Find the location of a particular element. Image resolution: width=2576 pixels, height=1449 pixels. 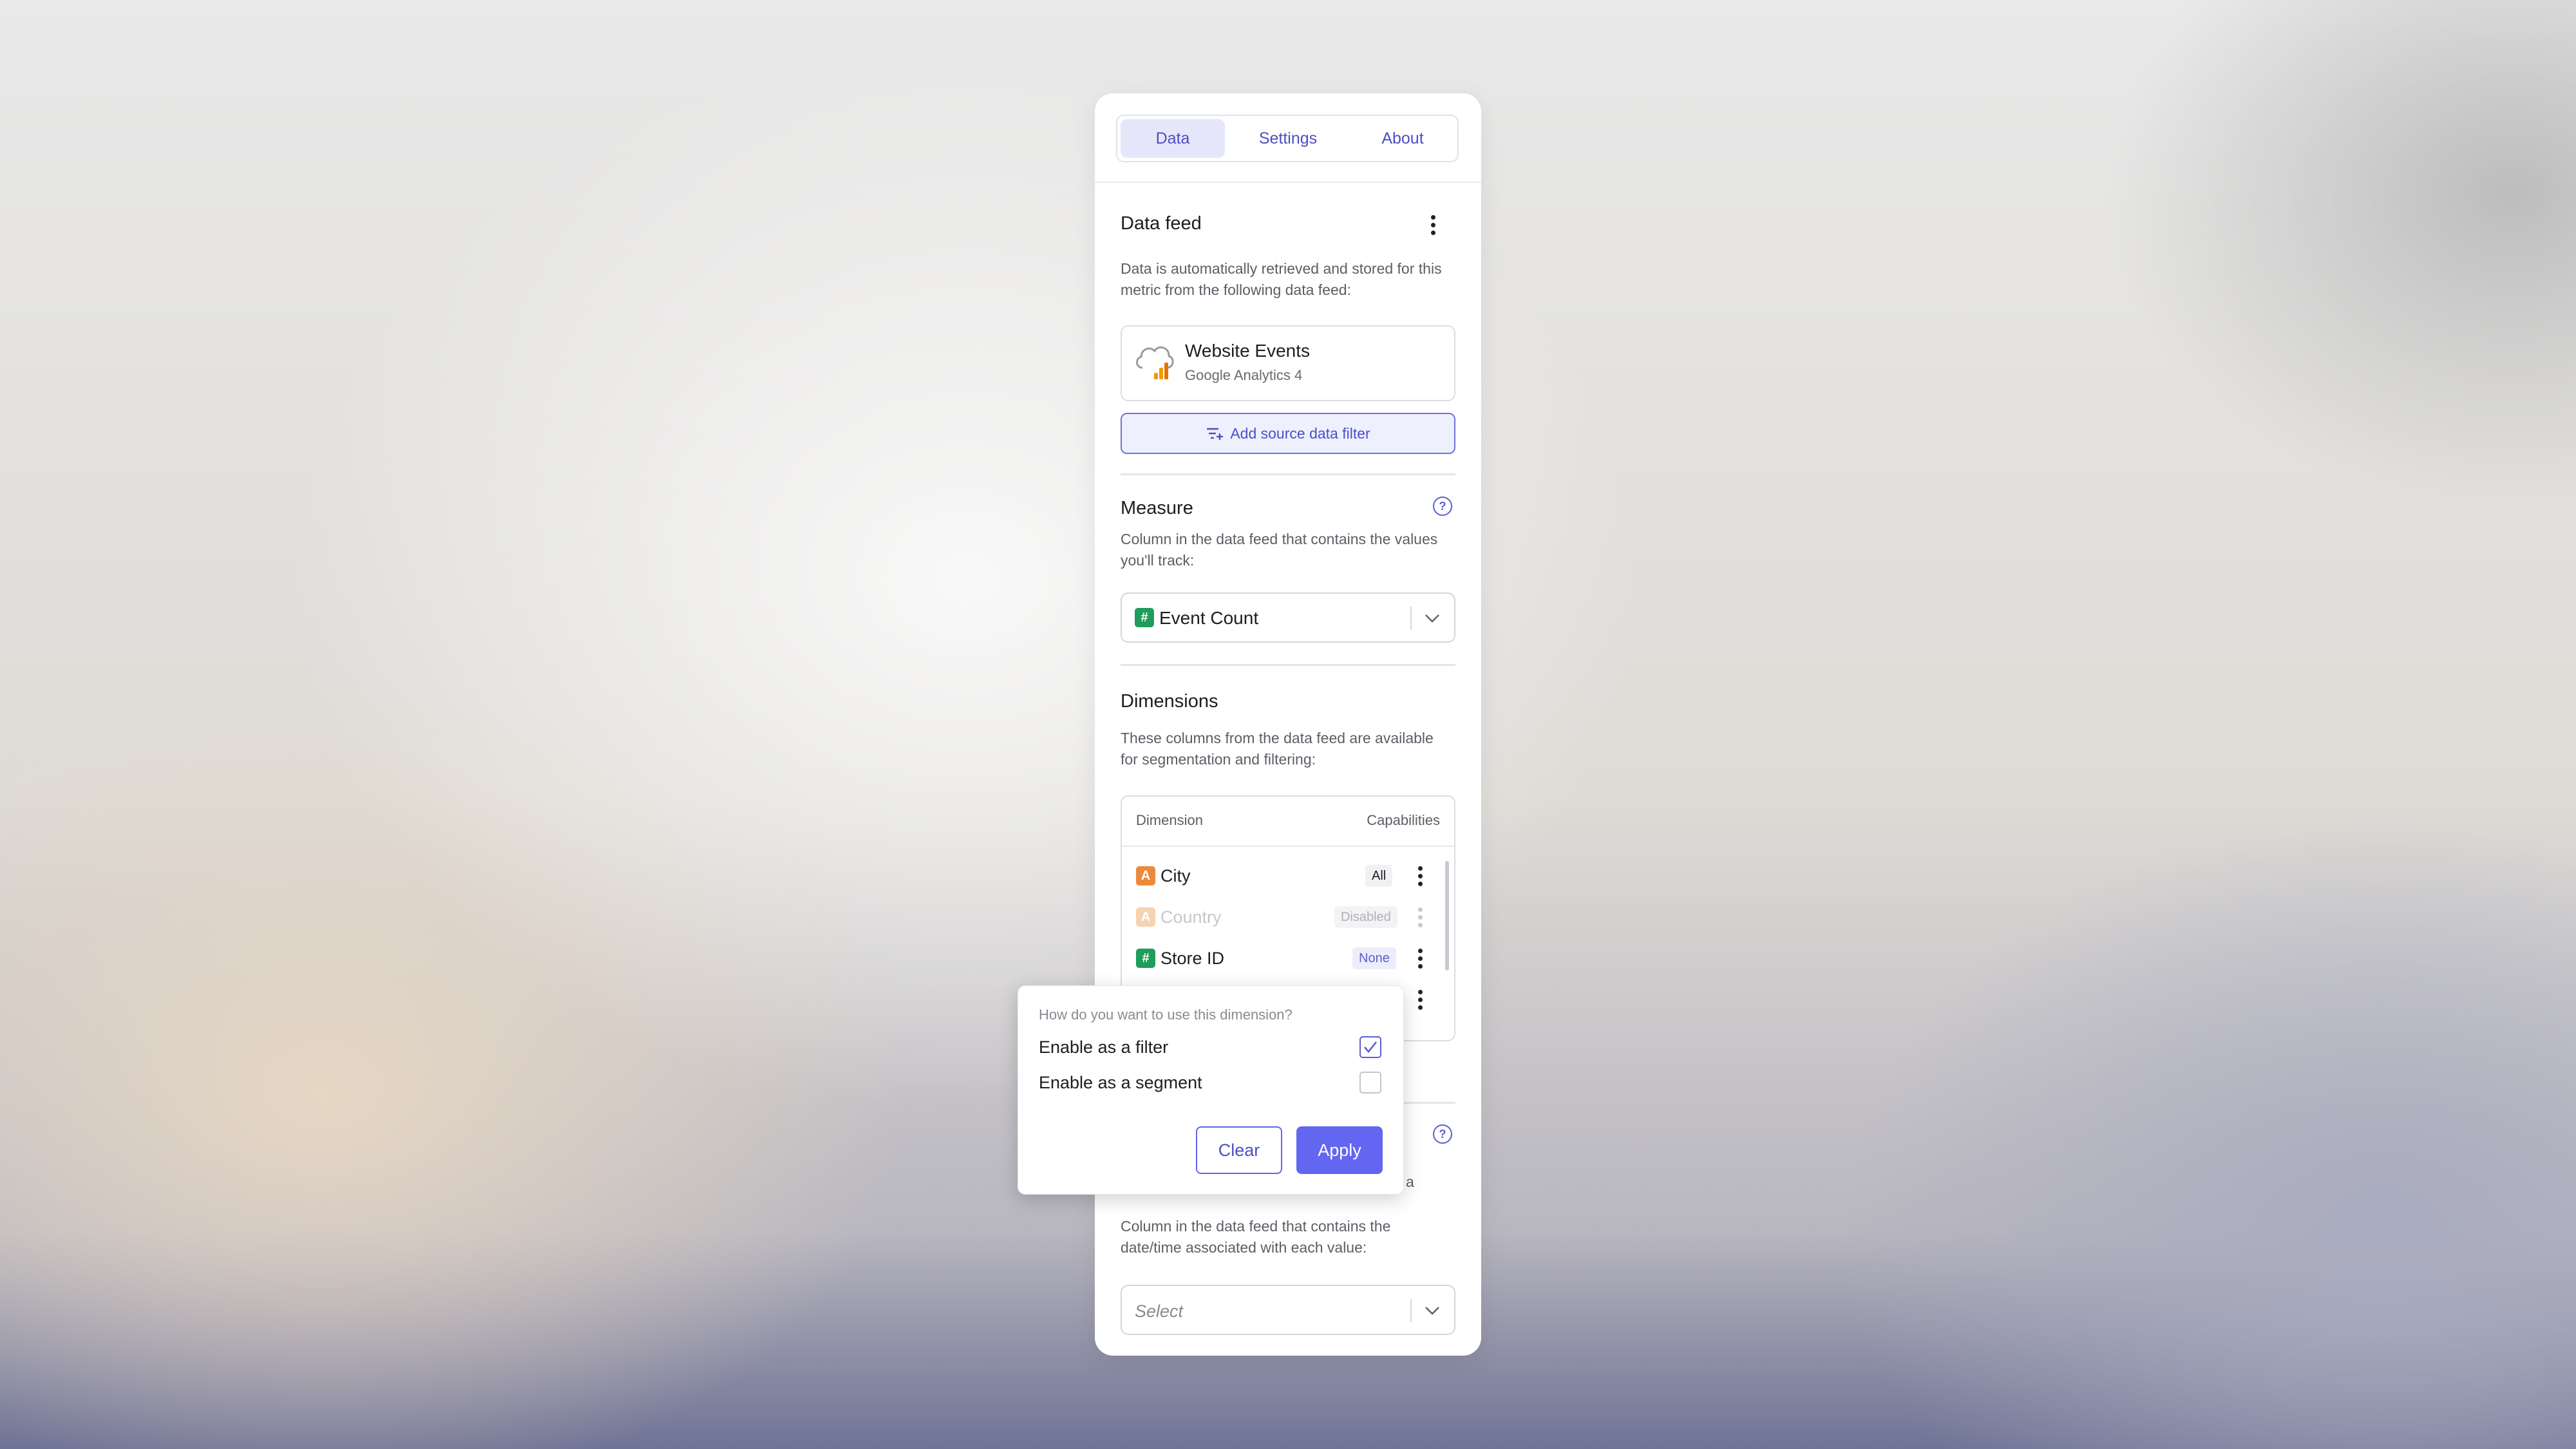

dimension-name: Store ID is located at coordinates (1192, 958).